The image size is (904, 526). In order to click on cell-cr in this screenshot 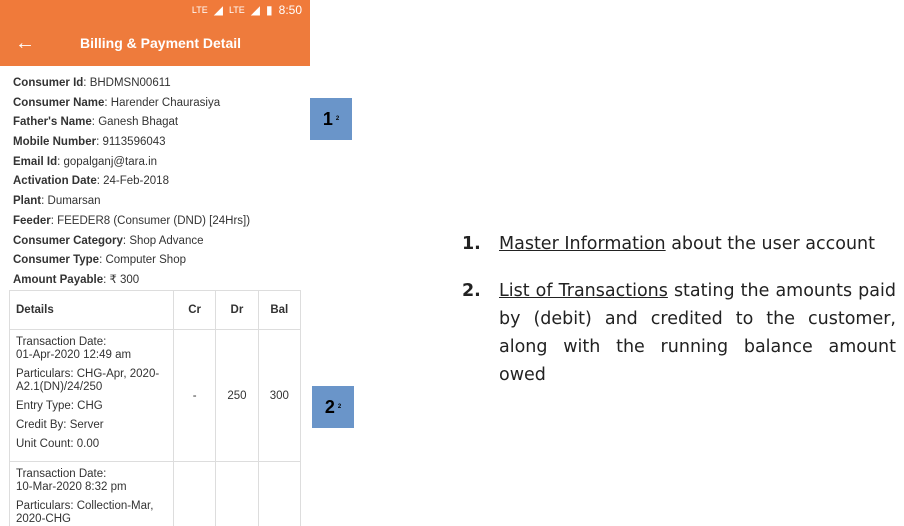, I will do `click(195, 493)`.